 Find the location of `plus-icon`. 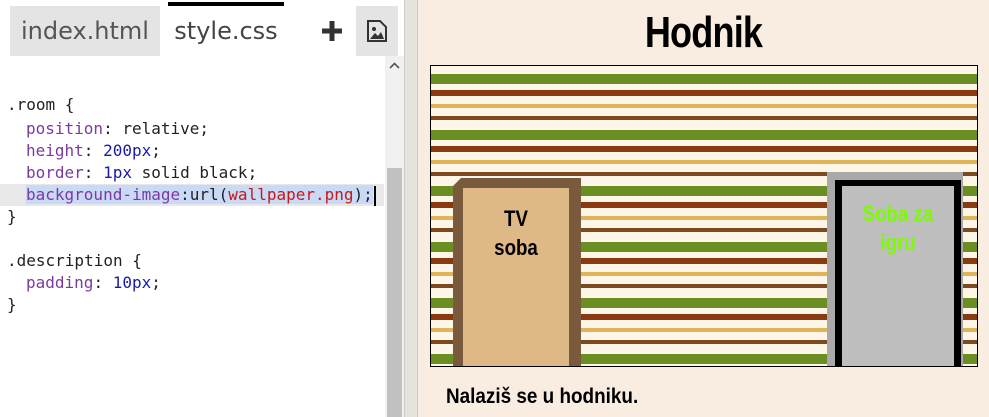

plus-icon is located at coordinates (332, 31).